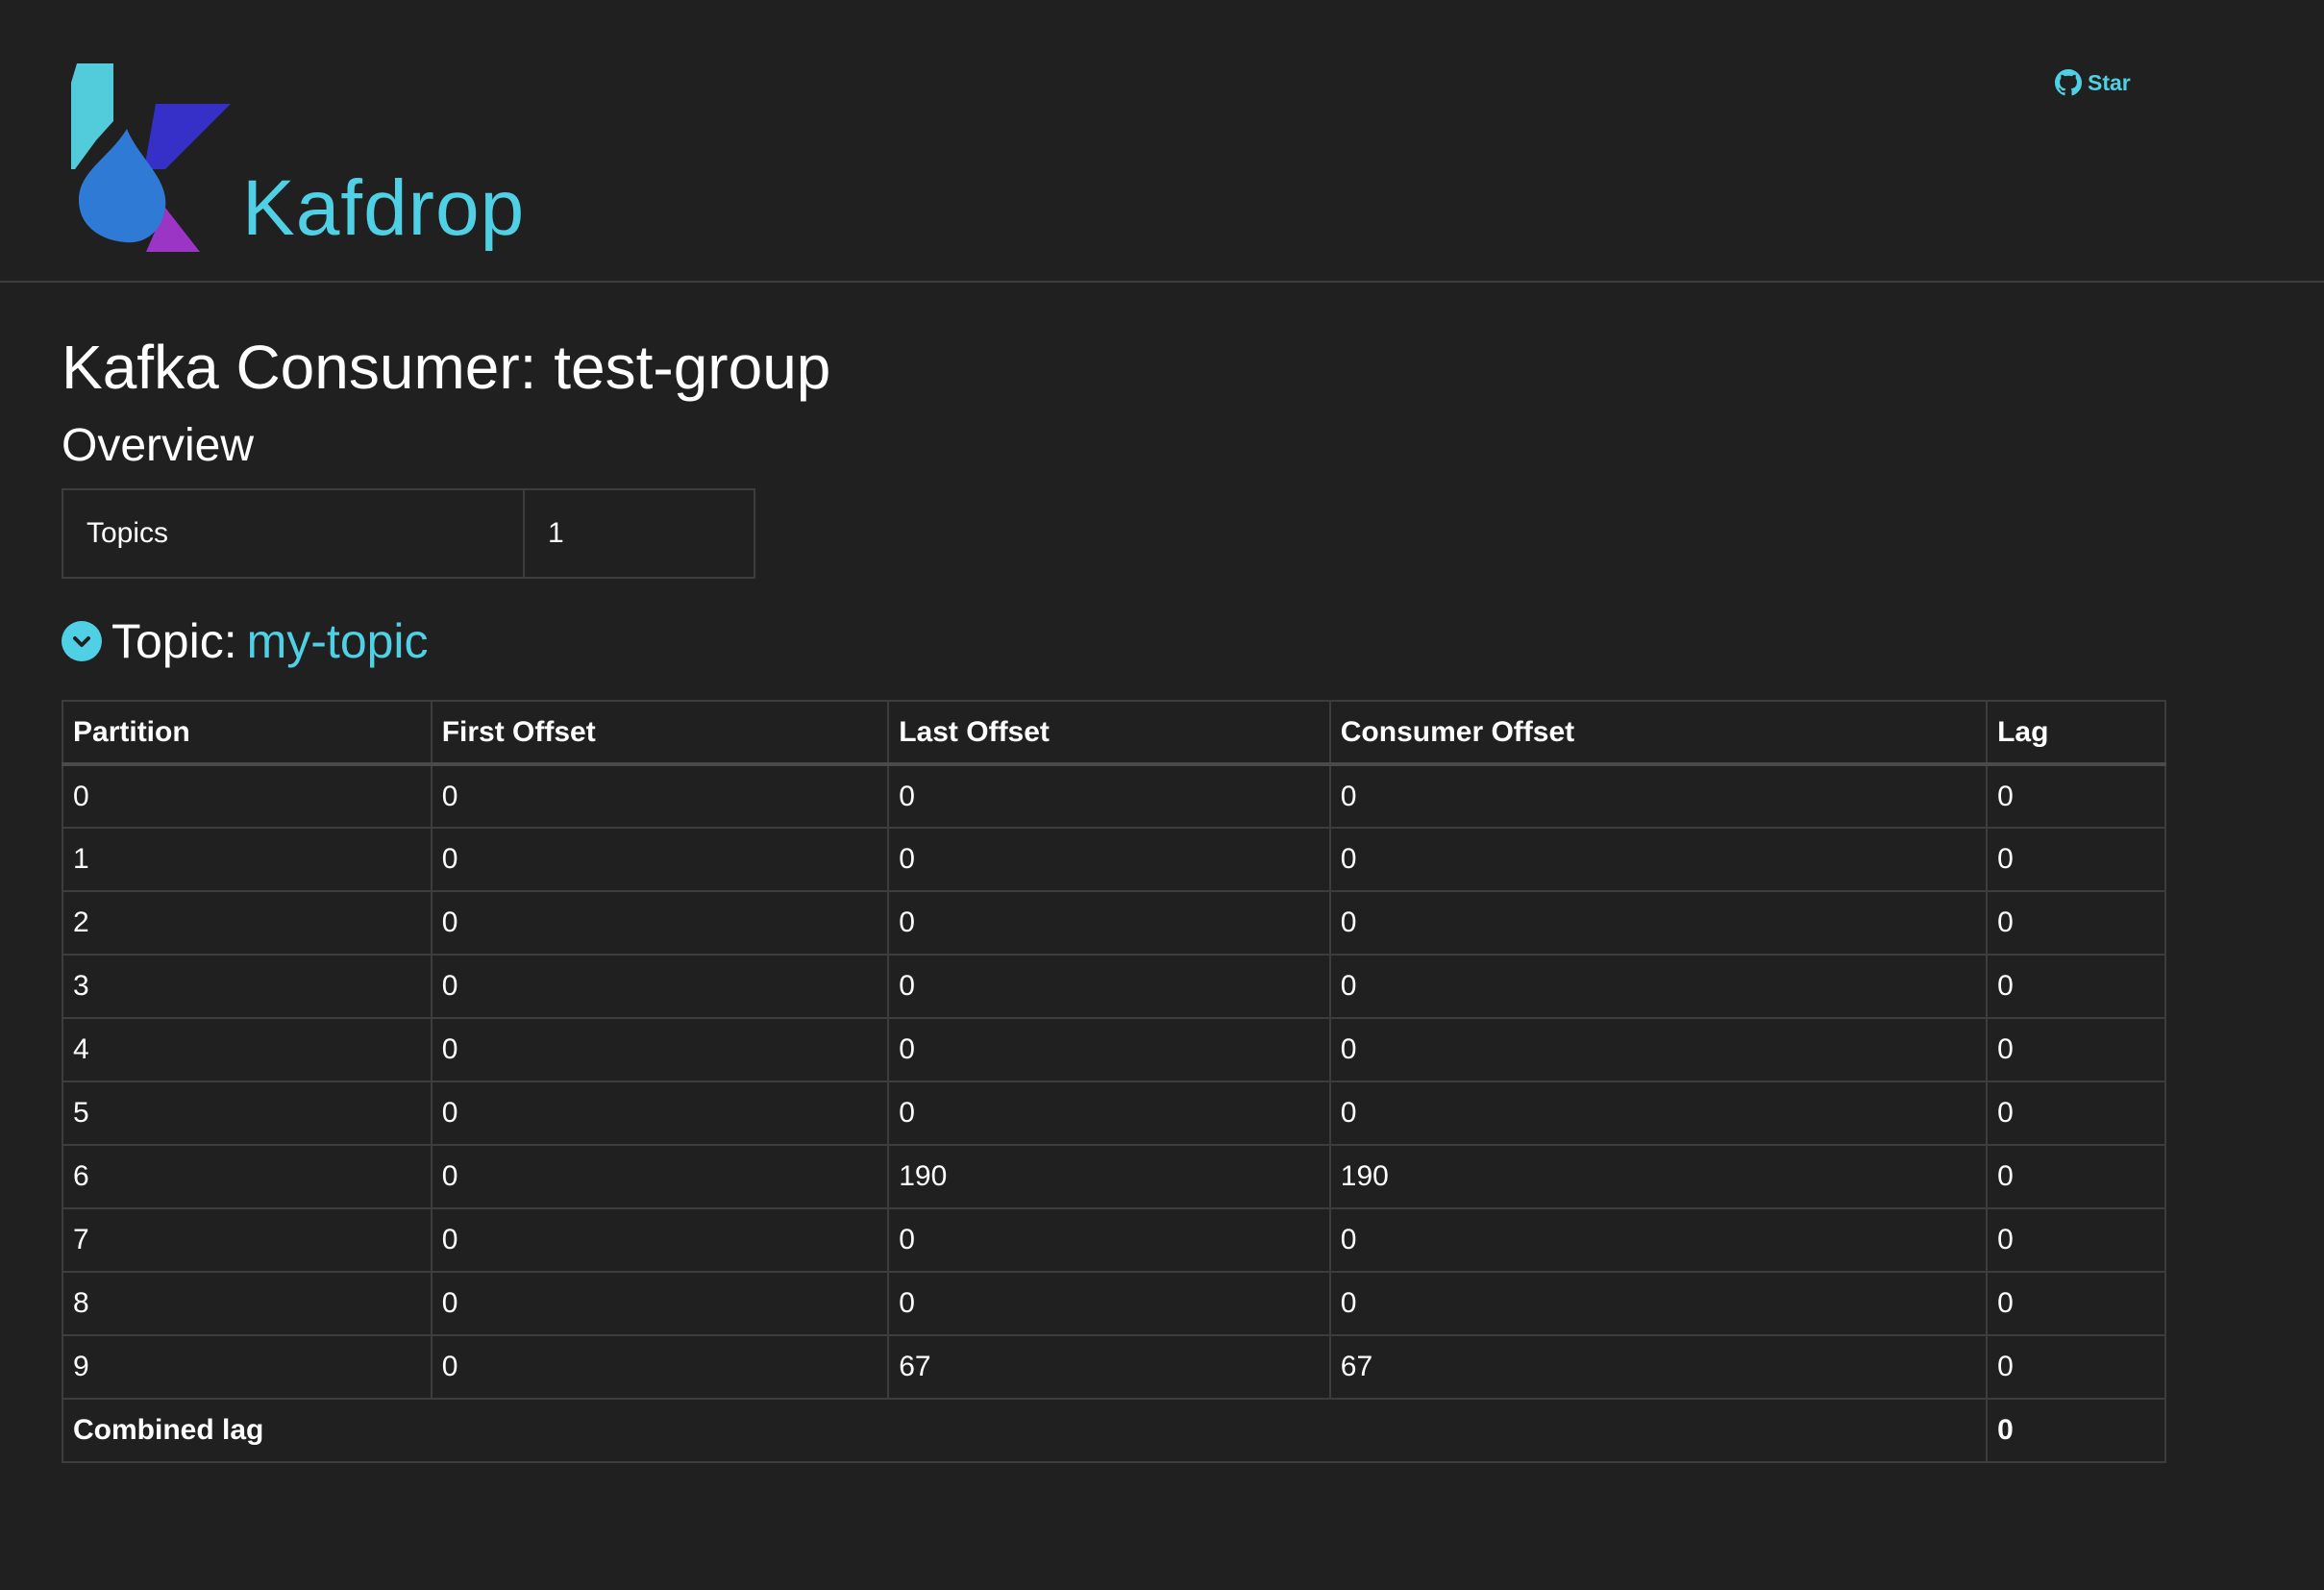 This screenshot has width=2324, height=1590. Describe the element at coordinates (293, 533) in the screenshot. I see `overview-label: Topics` at that location.